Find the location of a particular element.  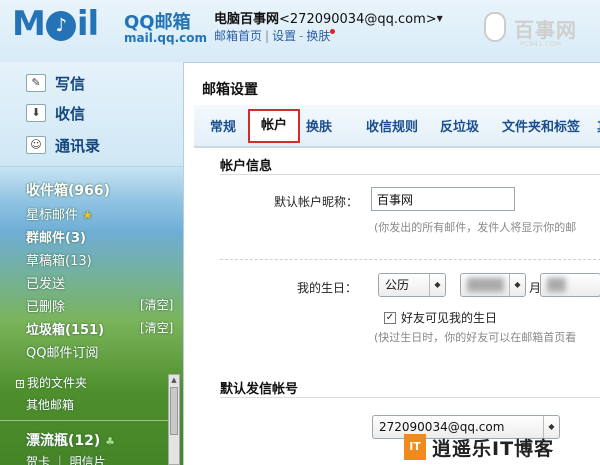

folder-spam-label: 垃圾箱(151) is located at coordinates (65, 330).